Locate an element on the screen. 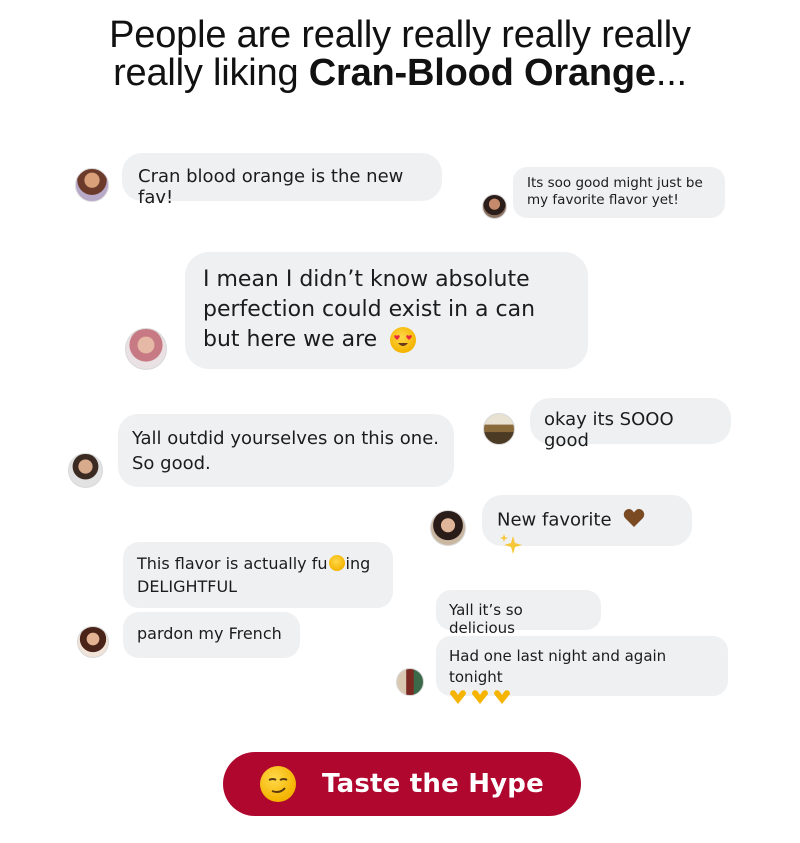  message-bubble: pardon my French is located at coordinates (211, 635).